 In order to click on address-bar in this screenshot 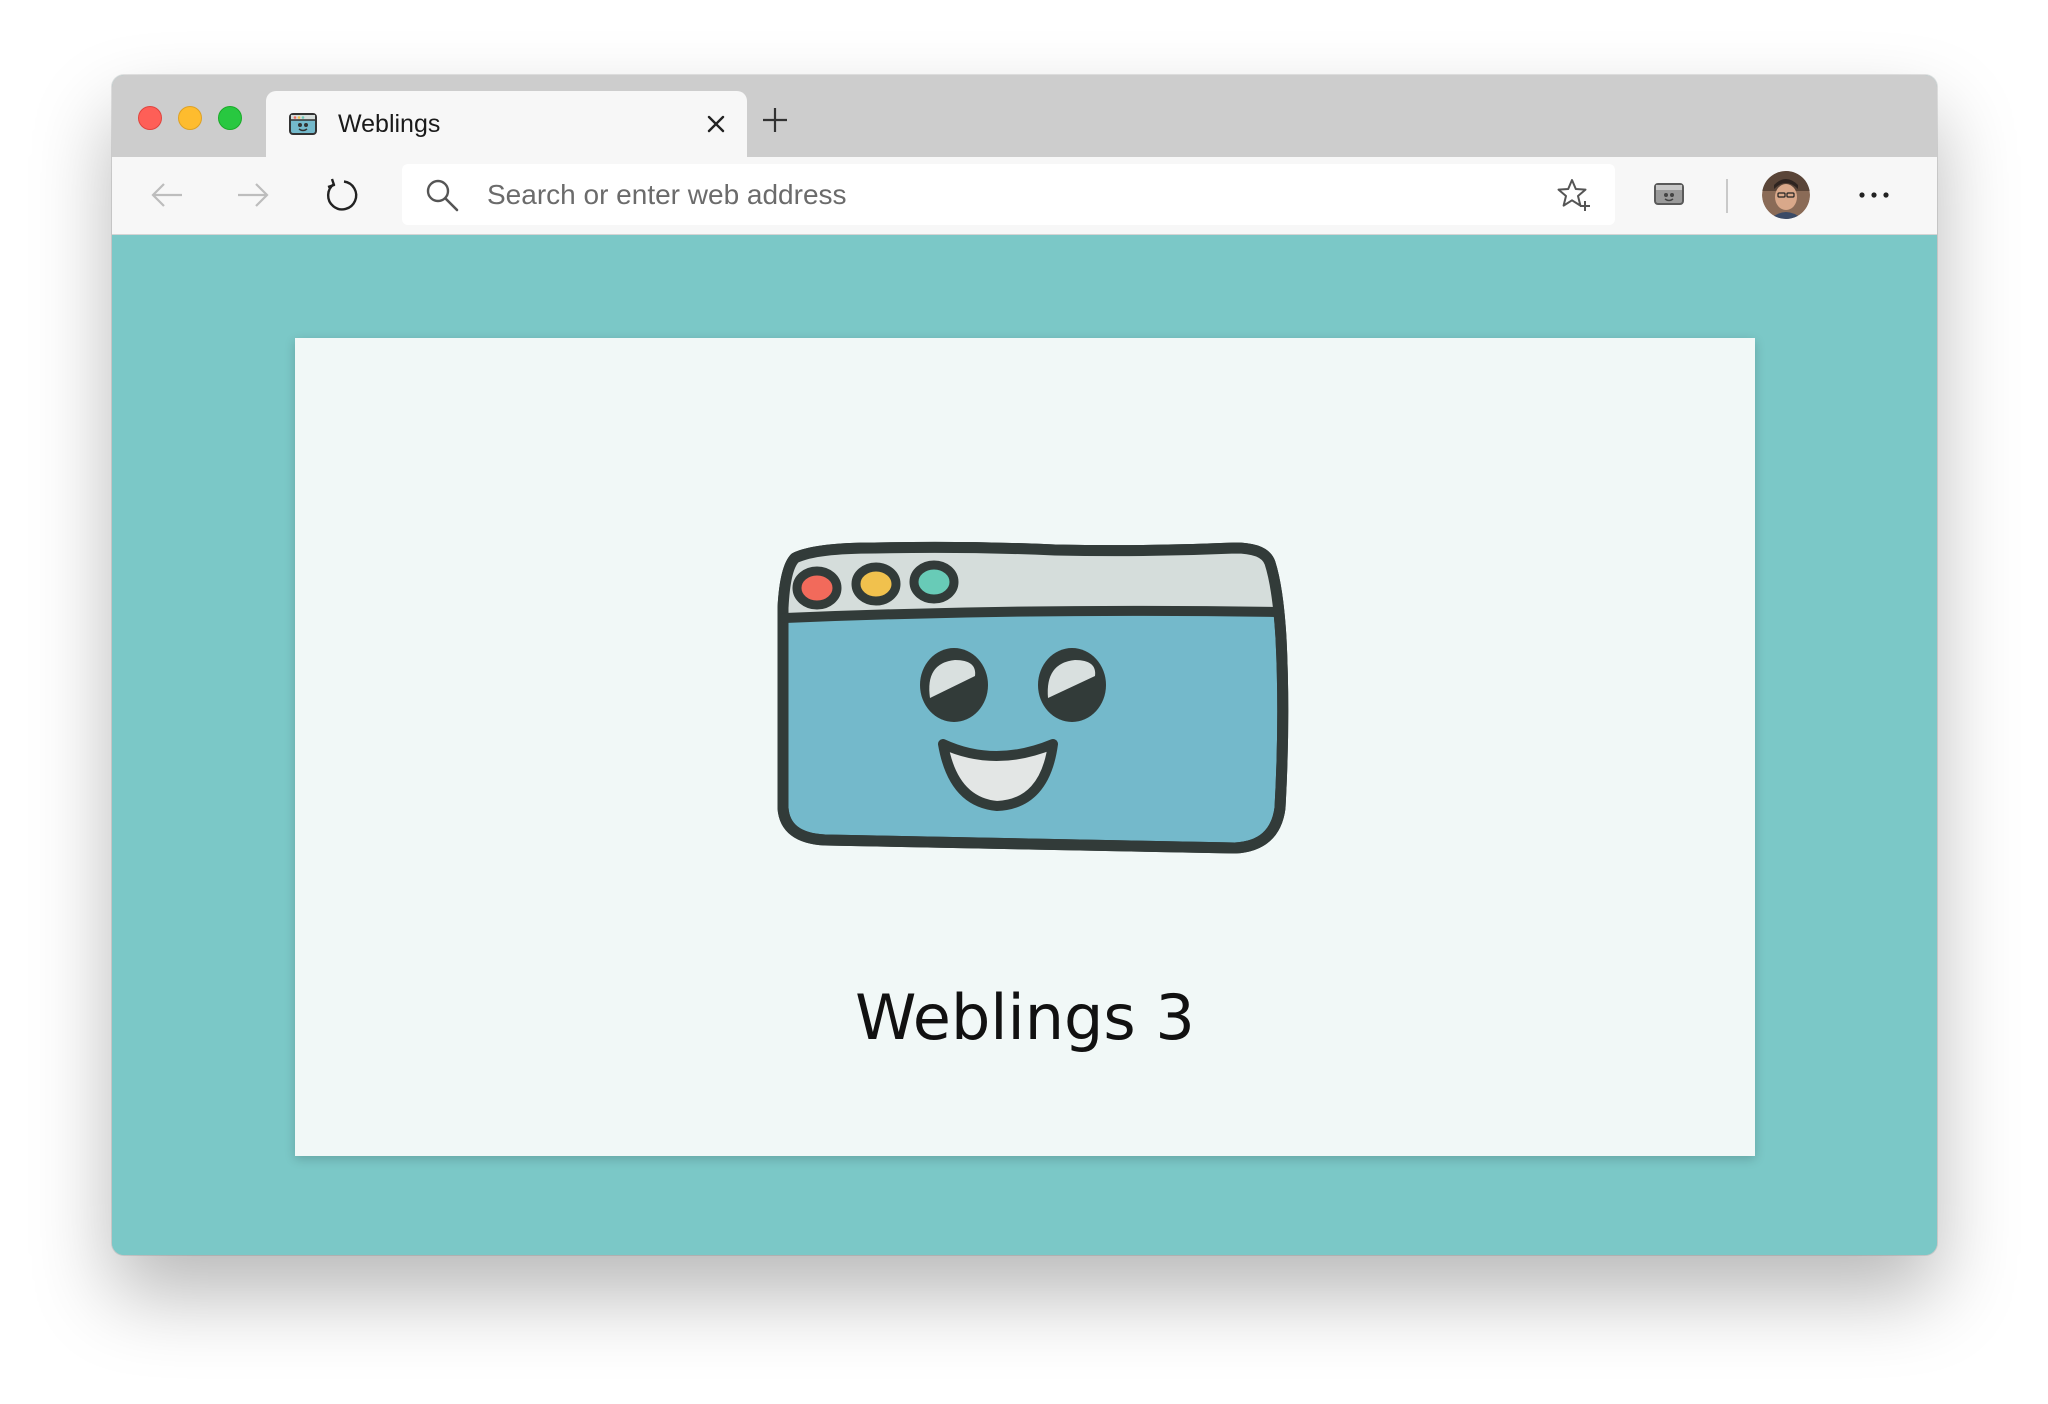, I will do `click(1008, 194)`.